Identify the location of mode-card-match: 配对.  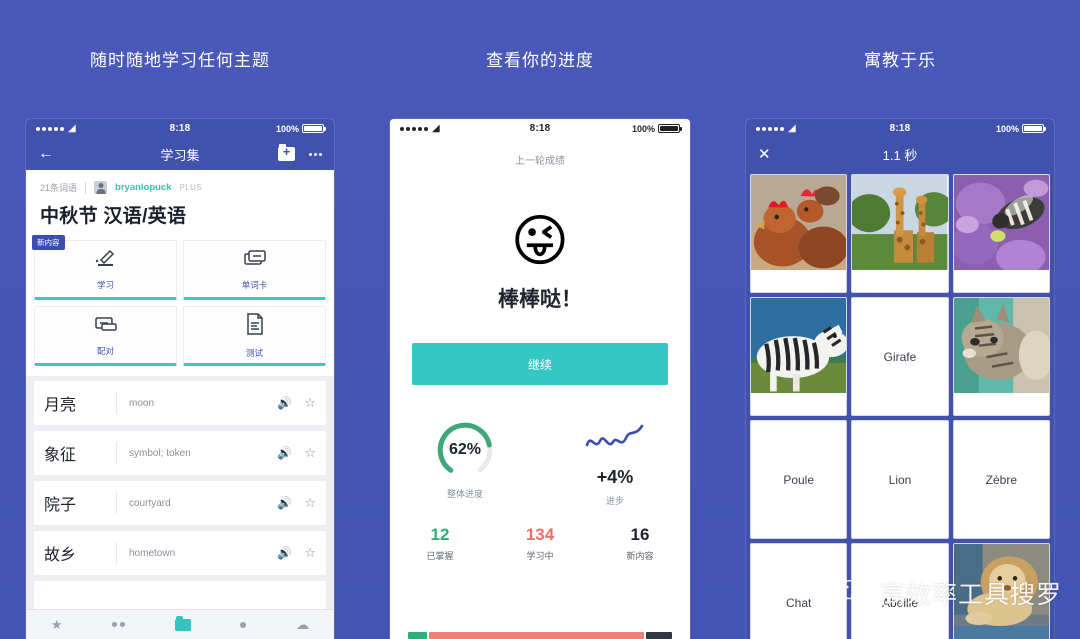
(105, 336).